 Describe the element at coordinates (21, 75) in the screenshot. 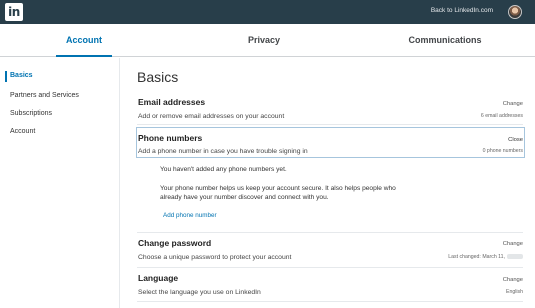

I see `sidebar-item-basics: Basics` at that location.